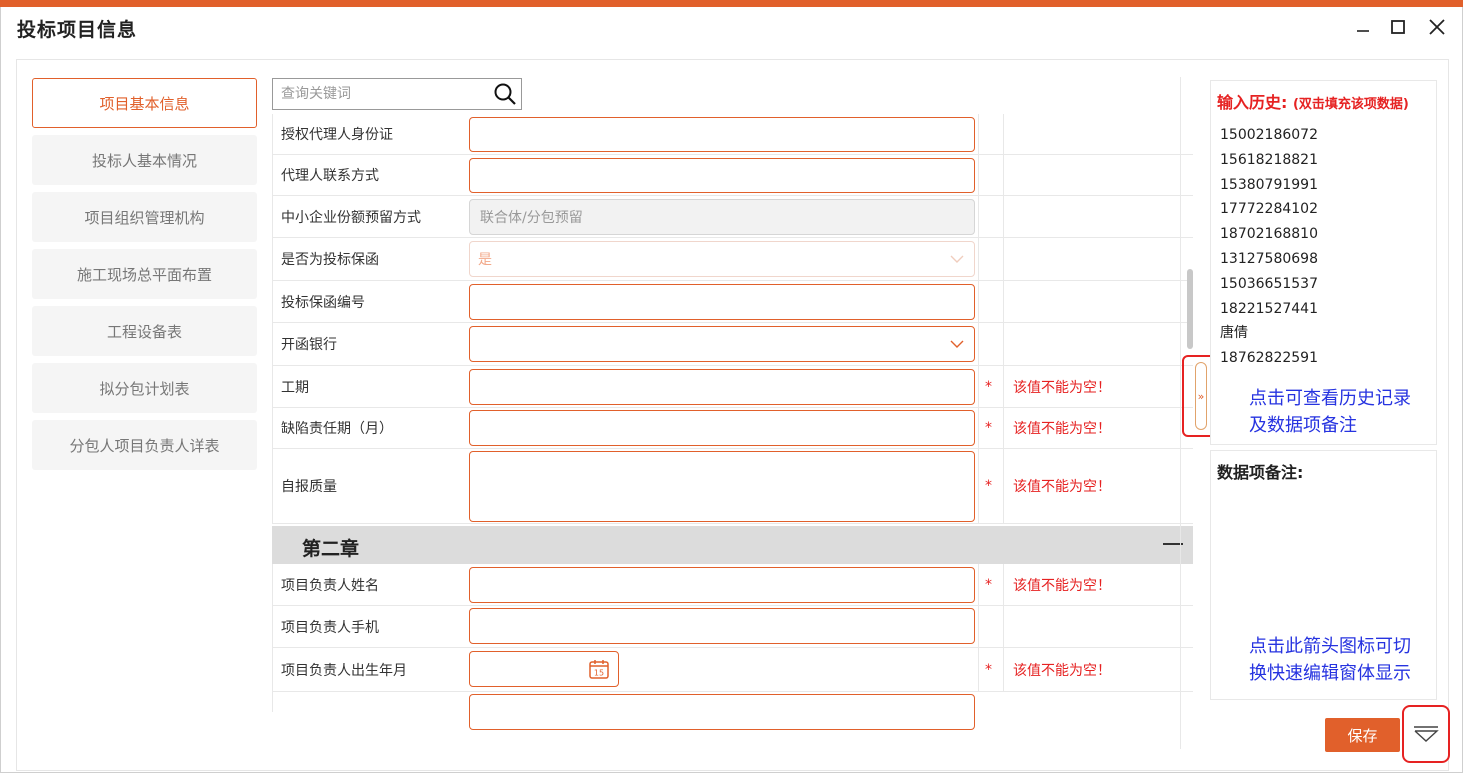 The height and width of the screenshot is (773, 1463). I want to click on bid-guarantee-select: 是, so click(722, 259).